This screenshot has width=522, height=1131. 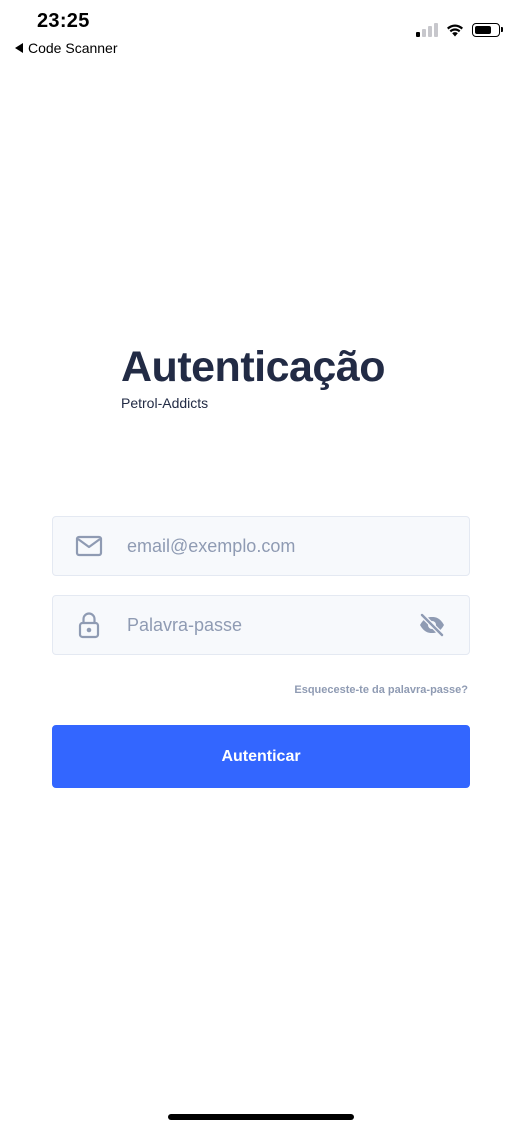 What do you see at coordinates (253, 367) in the screenshot?
I see `page-title: Autenticação` at bounding box center [253, 367].